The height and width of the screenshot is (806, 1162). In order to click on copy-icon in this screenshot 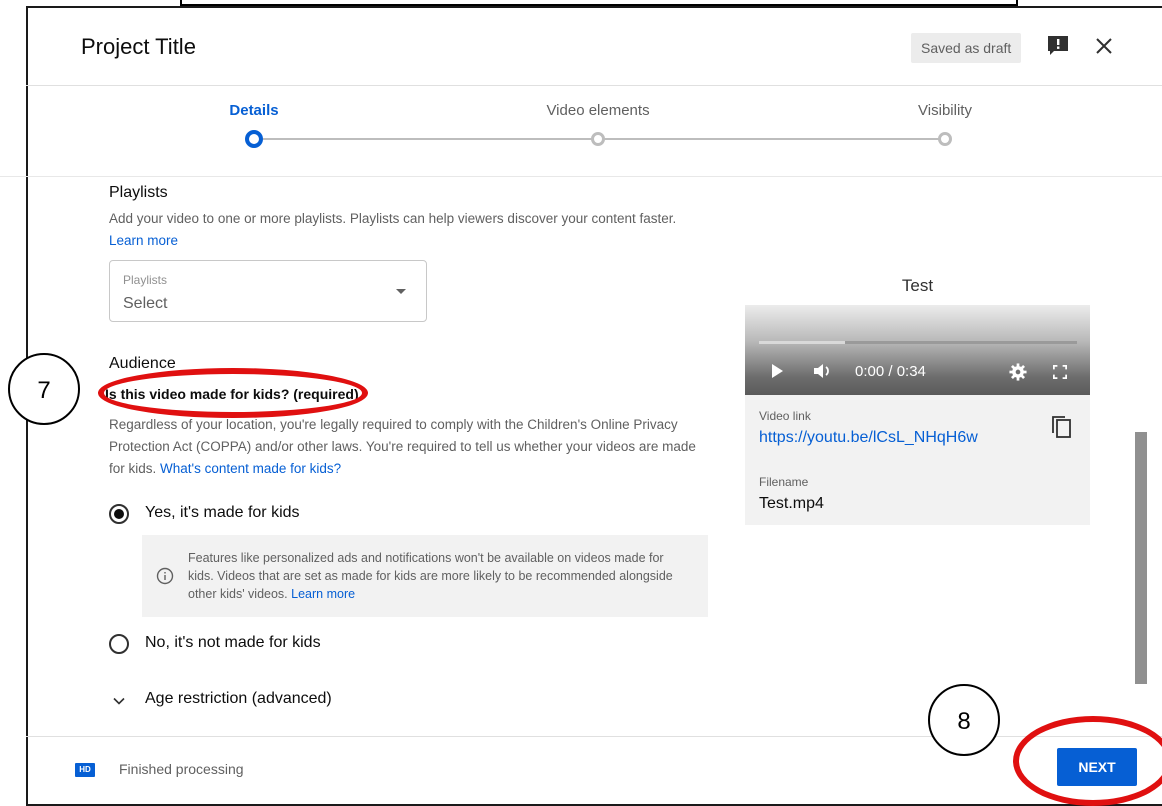, I will do `click(1061, 427)`.